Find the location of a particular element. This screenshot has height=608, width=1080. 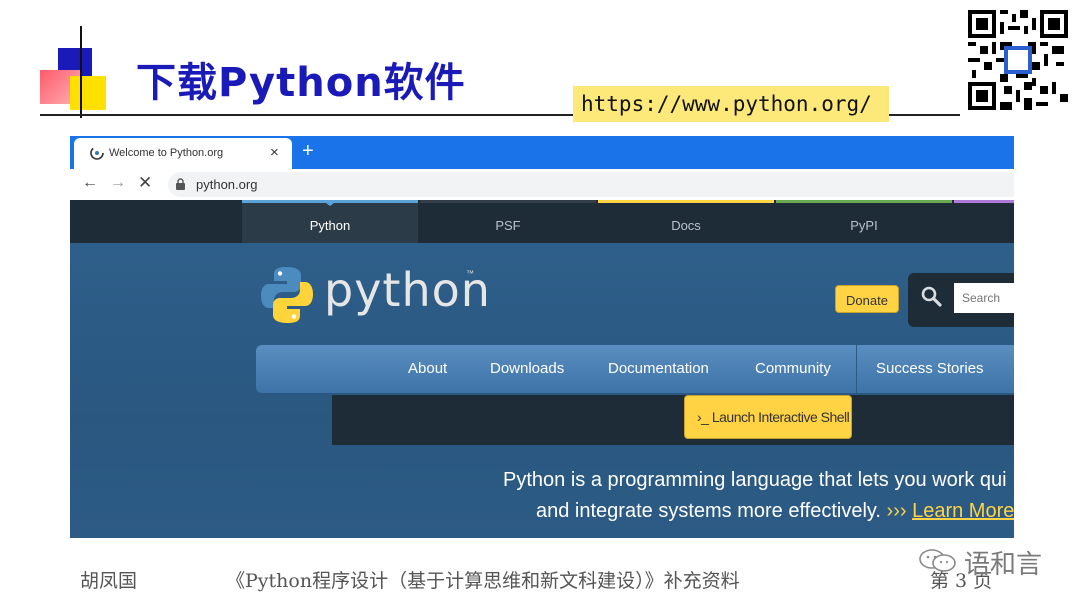

nav-about: About is located at coordinates (427, 368).